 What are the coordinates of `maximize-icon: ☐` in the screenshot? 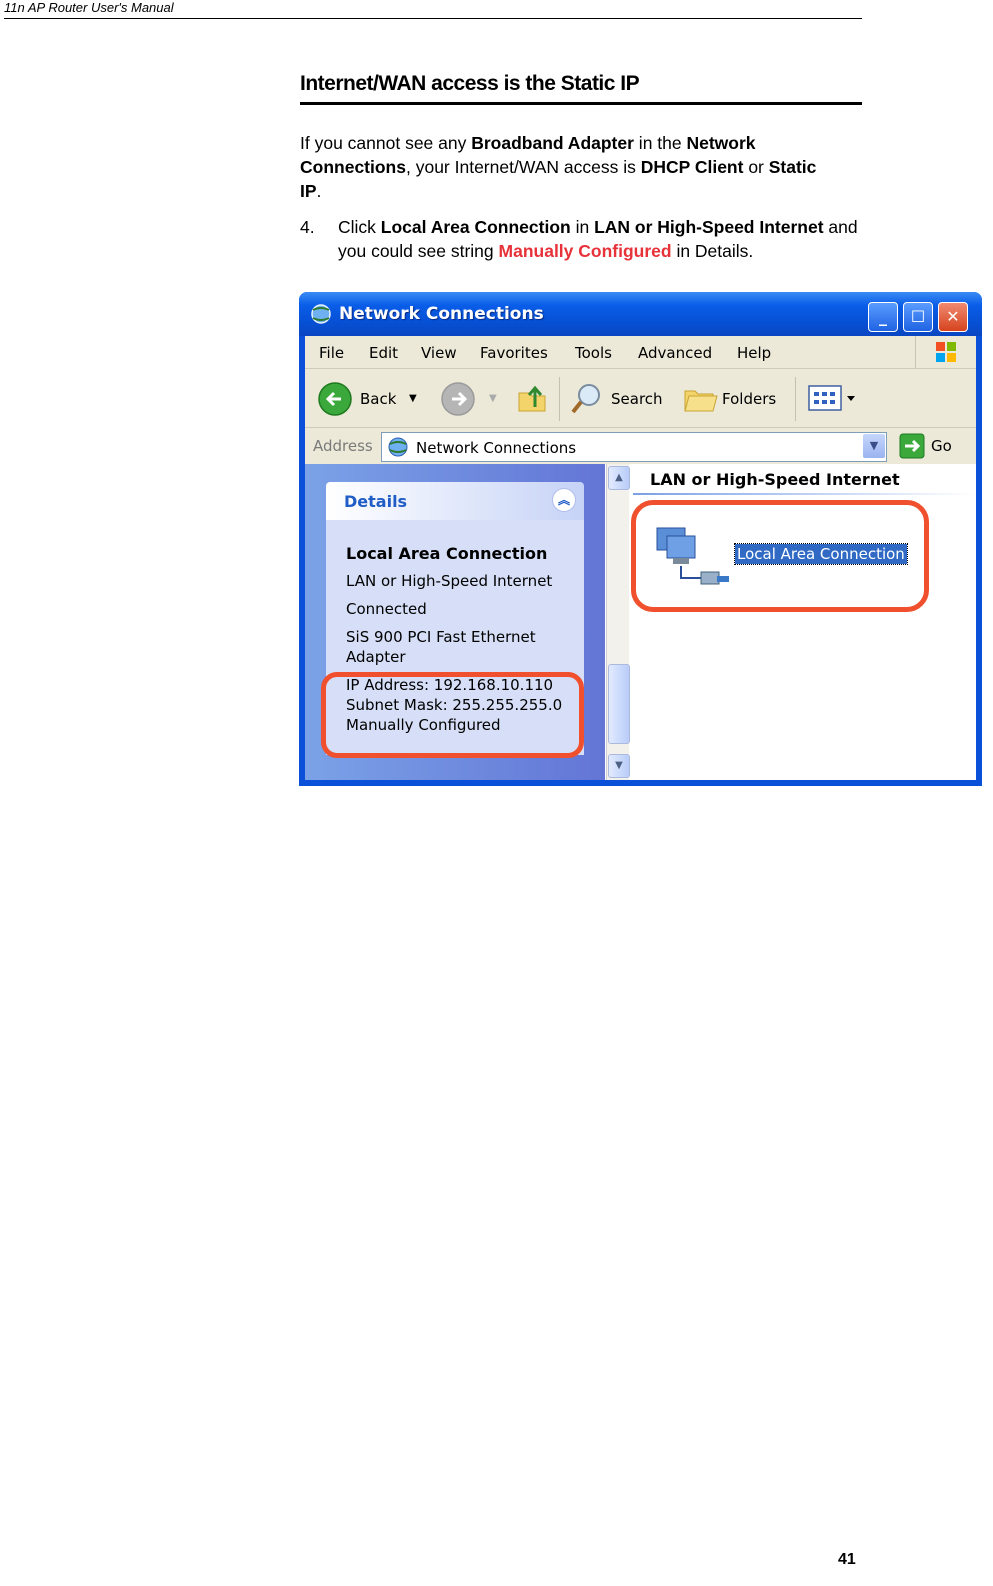 It's located at (918, 316).